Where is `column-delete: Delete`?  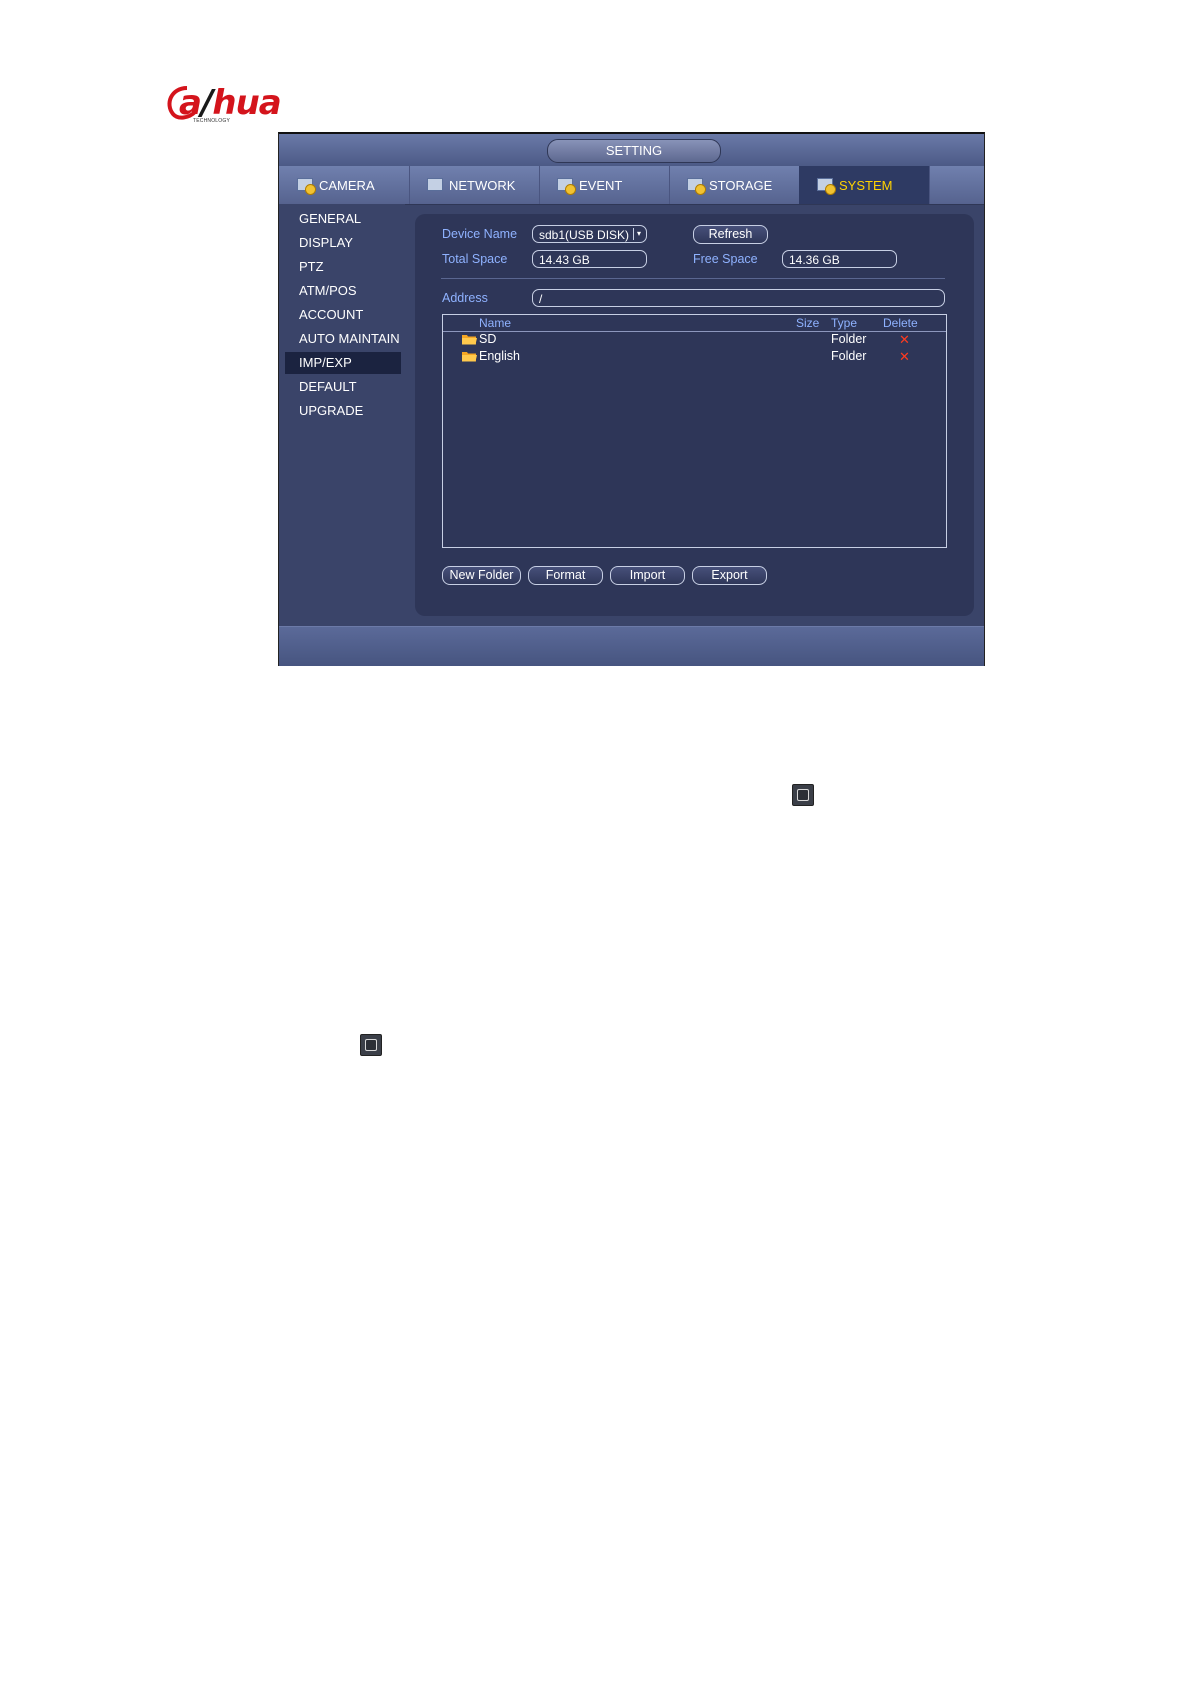 column-delete: Delete is located at coordinates (900, 323).